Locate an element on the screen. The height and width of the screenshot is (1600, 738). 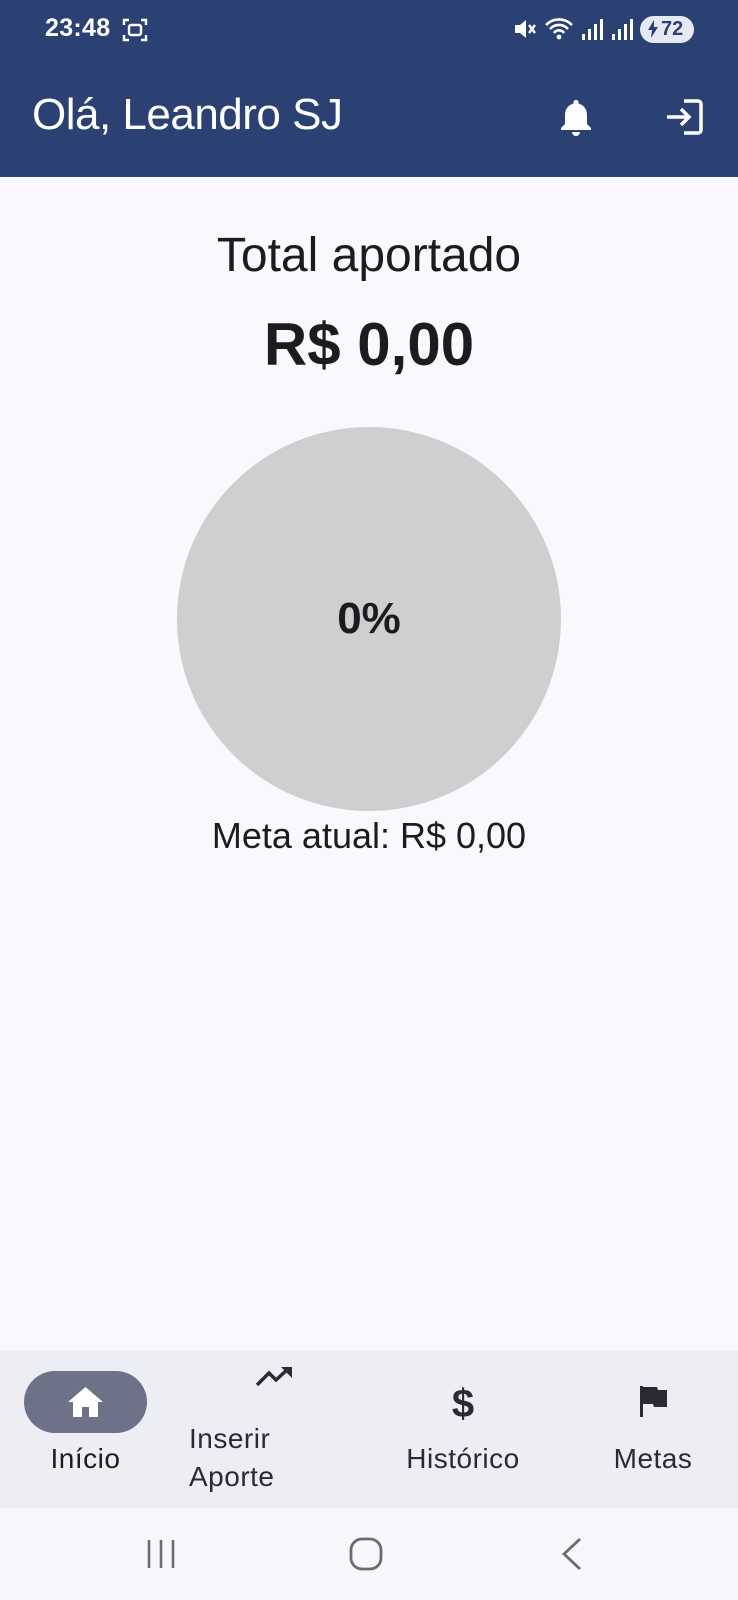
nav-item-inicio: Início is located at coordinates (85, 1429).